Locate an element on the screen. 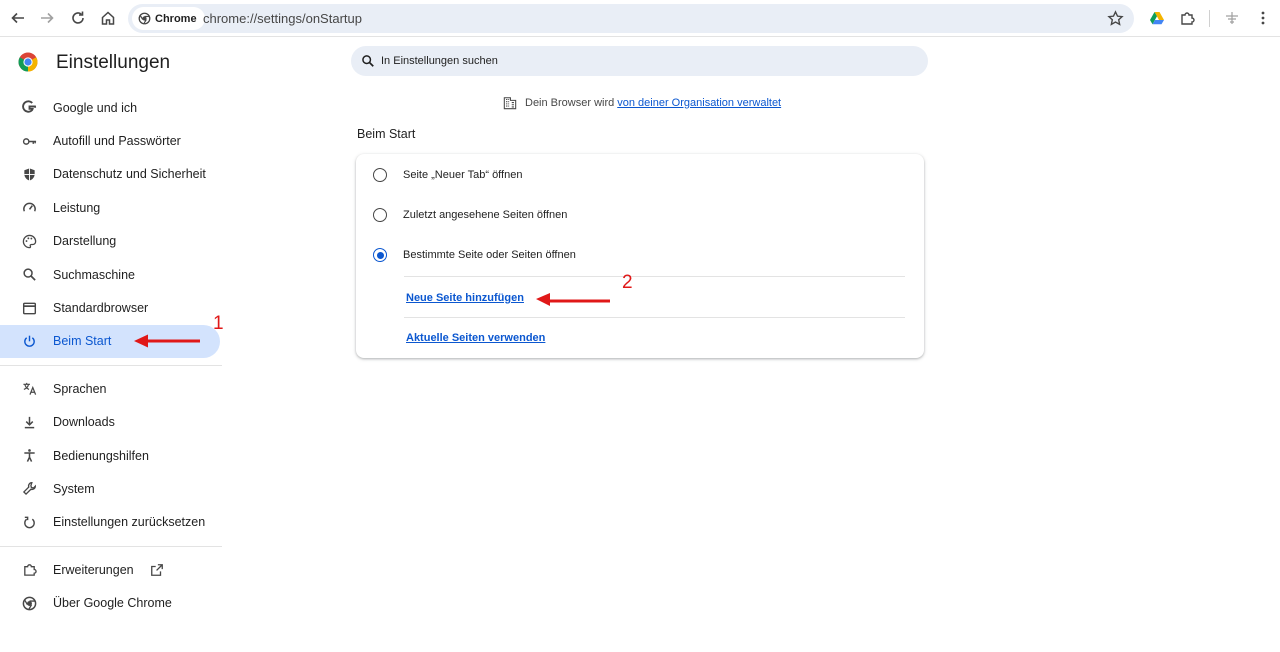  use-current-pages-link: Aktuelle Seiten verwenden is located at coordinates (475, 338).